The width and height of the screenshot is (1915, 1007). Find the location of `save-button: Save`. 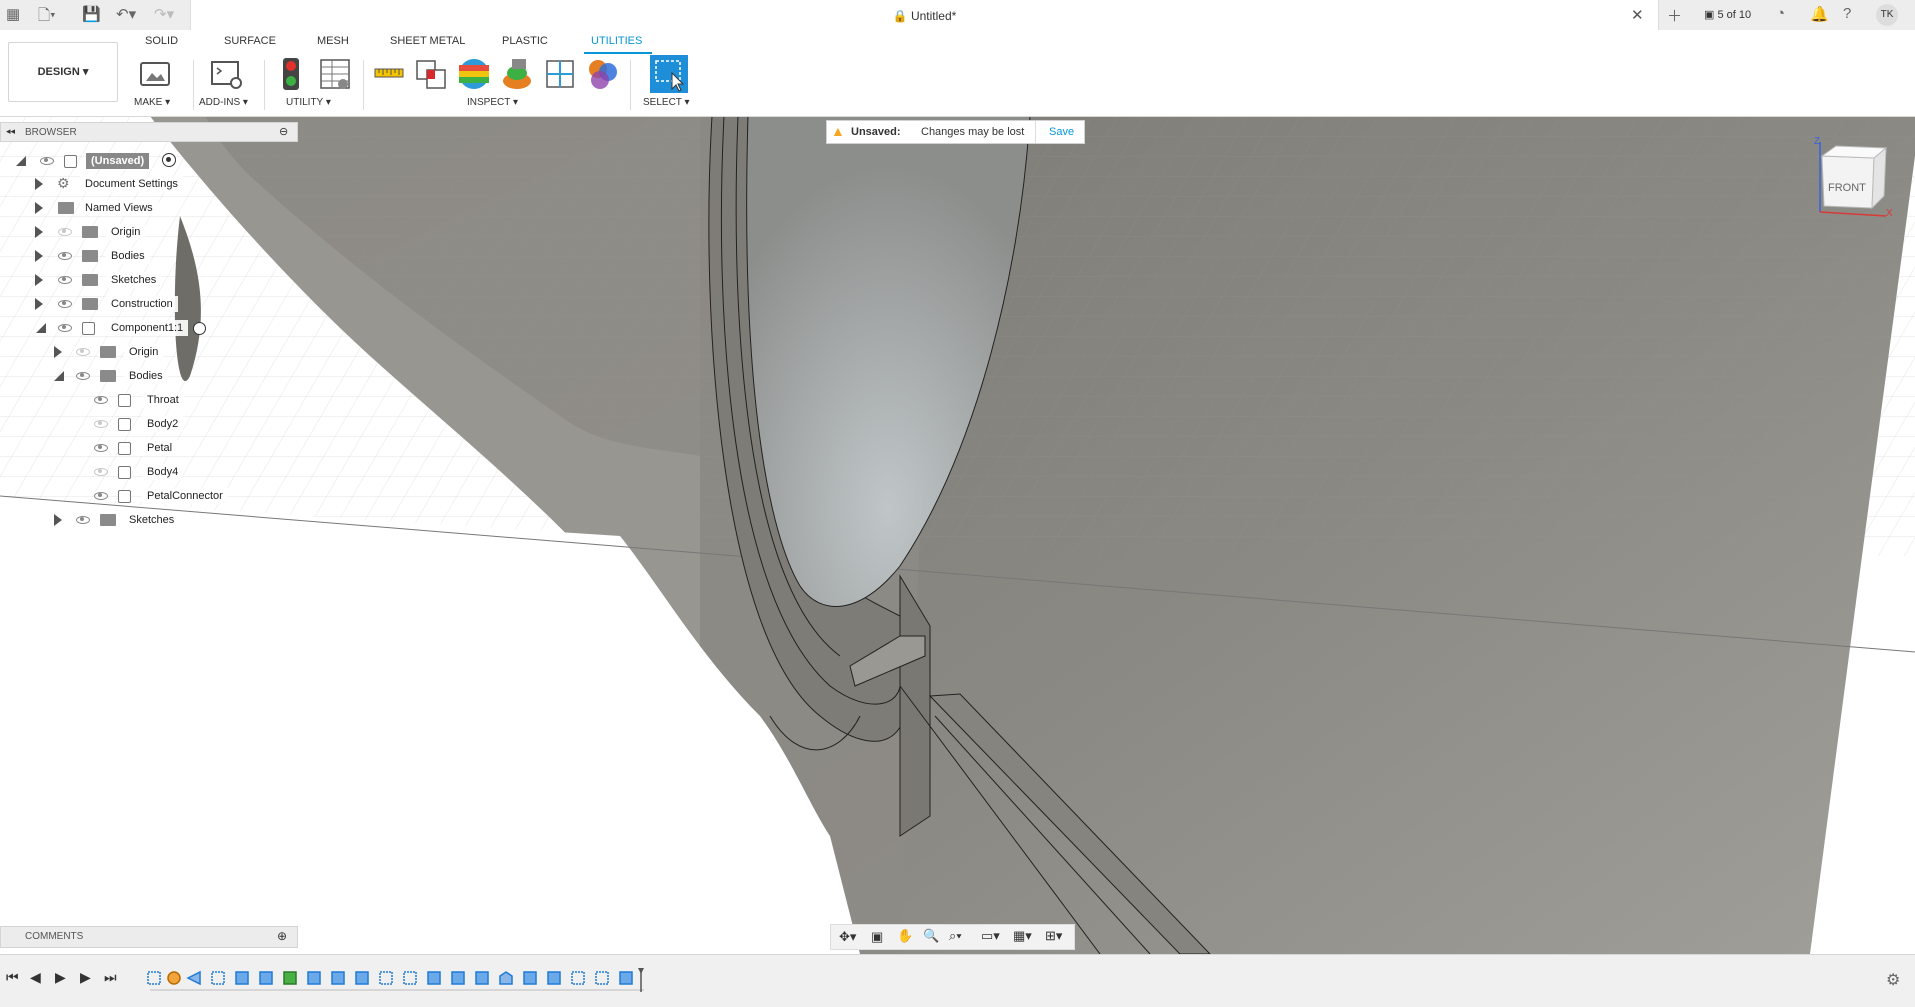

save-button: Save is located at coordinates (1061, 132).